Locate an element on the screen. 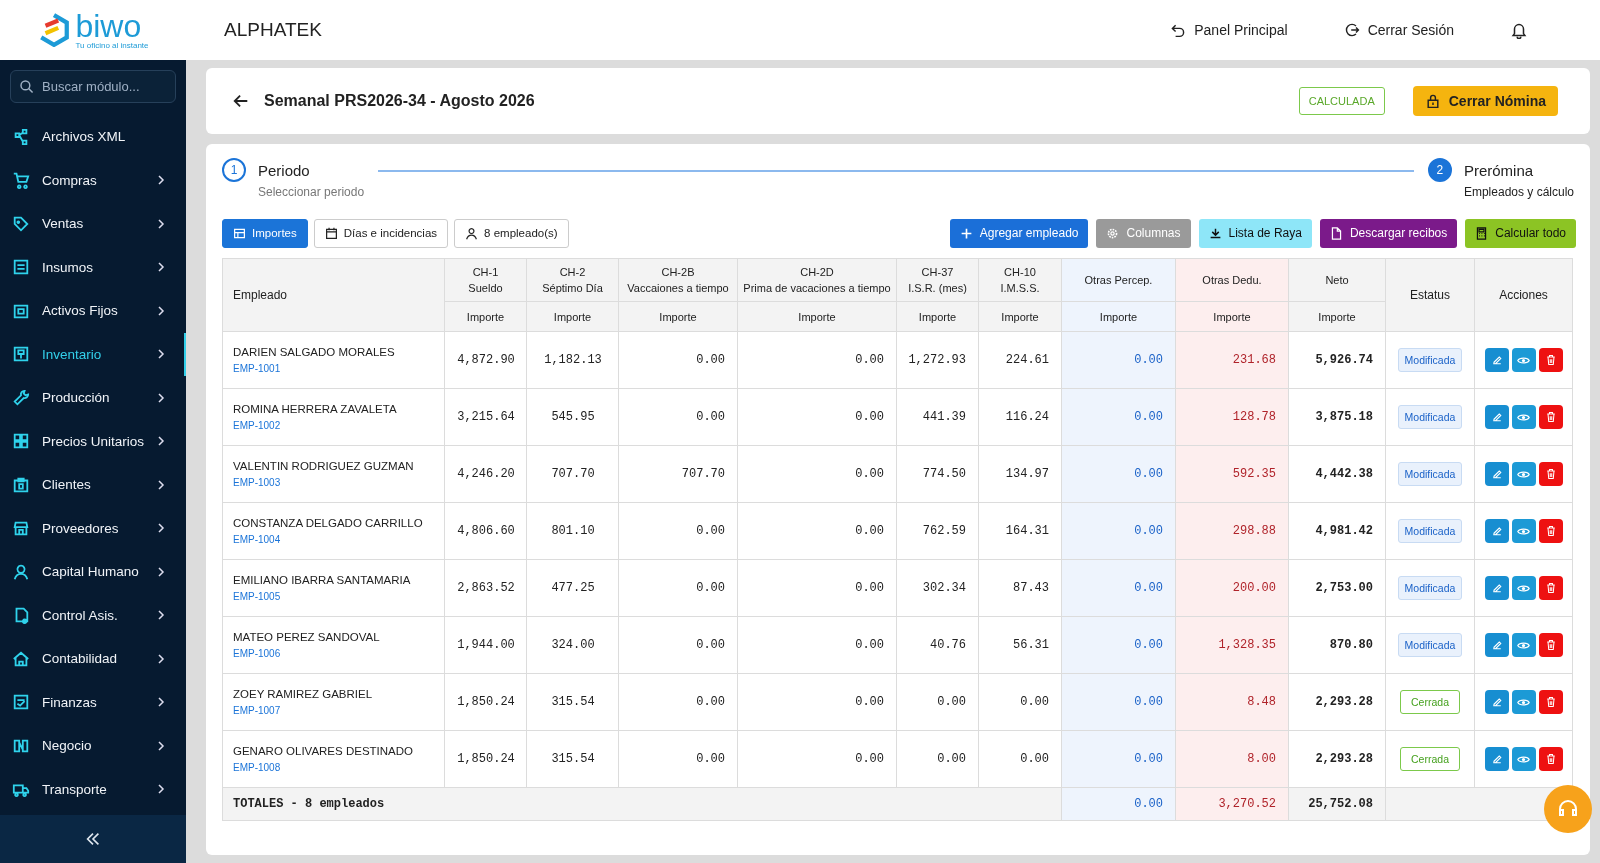 The image size is (1600, 863). action-button: Descargar recibos is located at coordinates (1388, 233).